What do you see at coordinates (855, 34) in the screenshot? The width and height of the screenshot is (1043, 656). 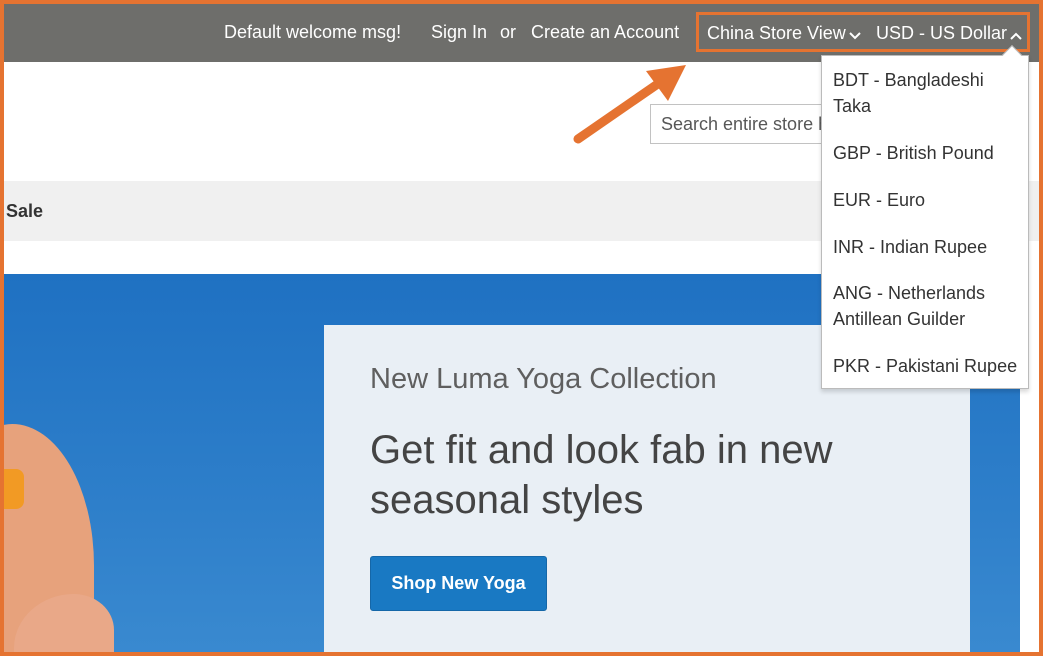 I see `chevron-down-icon` at bounding box center [855, 34].